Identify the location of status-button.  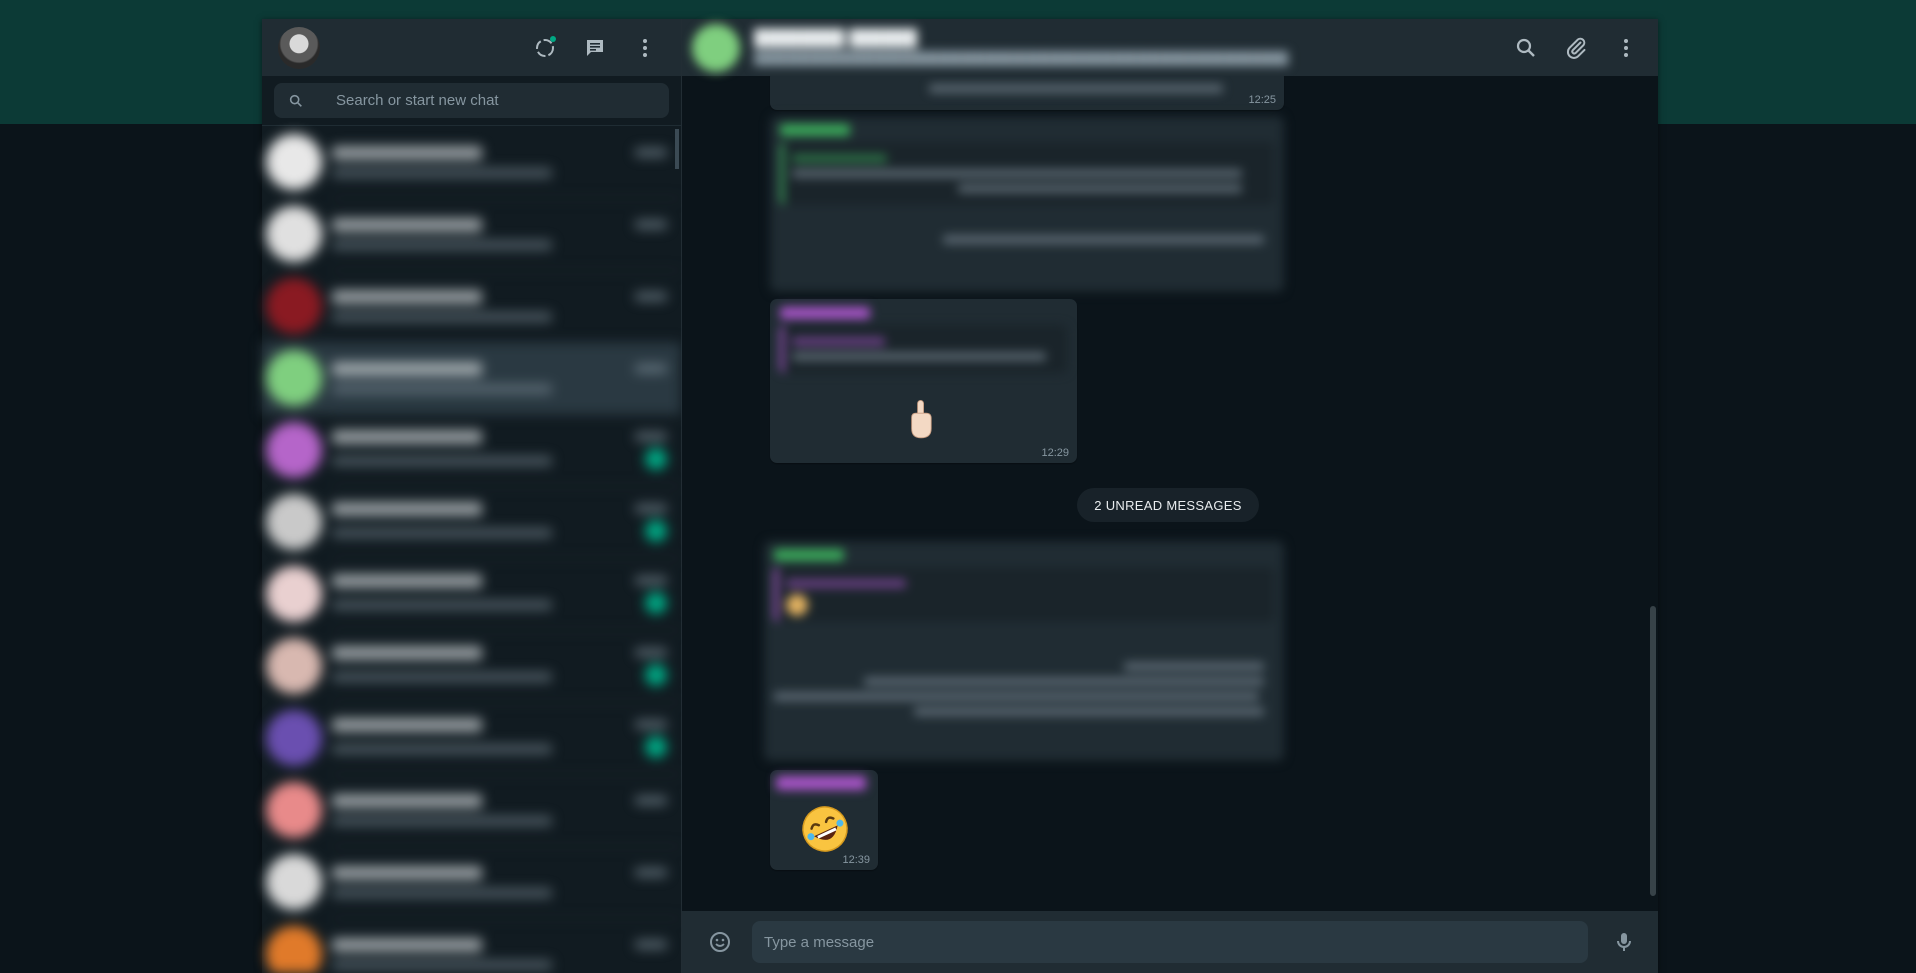
(545, 48).